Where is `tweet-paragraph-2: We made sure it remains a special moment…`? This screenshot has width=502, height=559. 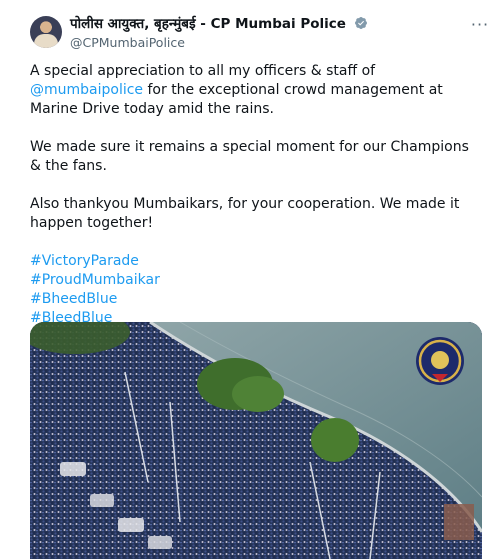
tweet-paragraph-2: We made sure it remains a special moment… is located at coordinates (249, 156).